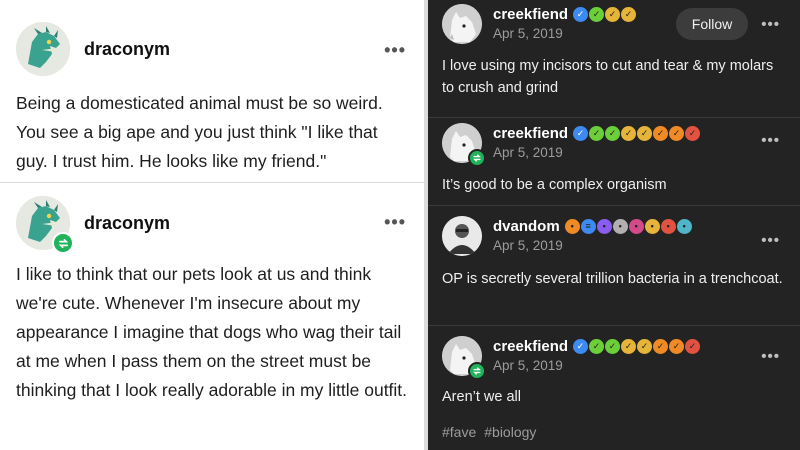 The image size is (800, 450). I want to click on post-header: creekfiend ✓ ✓ ✓ ✓ Apr 5, 2019, so click(539, 26).